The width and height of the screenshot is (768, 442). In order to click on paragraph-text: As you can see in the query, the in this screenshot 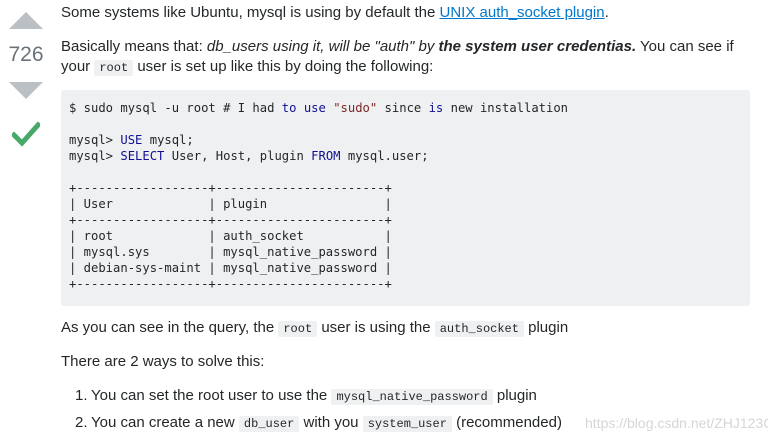, I will do `click(170, 327)`.